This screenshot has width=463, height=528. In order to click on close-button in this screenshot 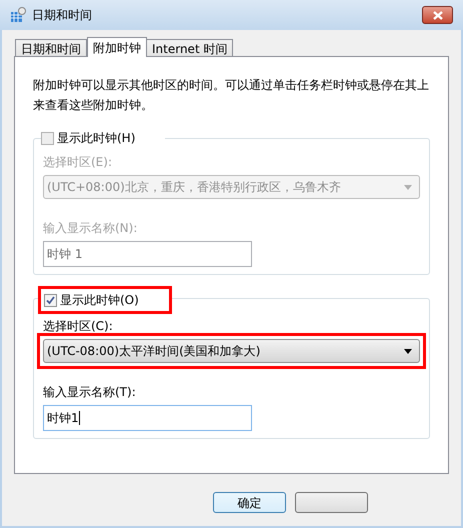, I will do `click(437, 15)`.